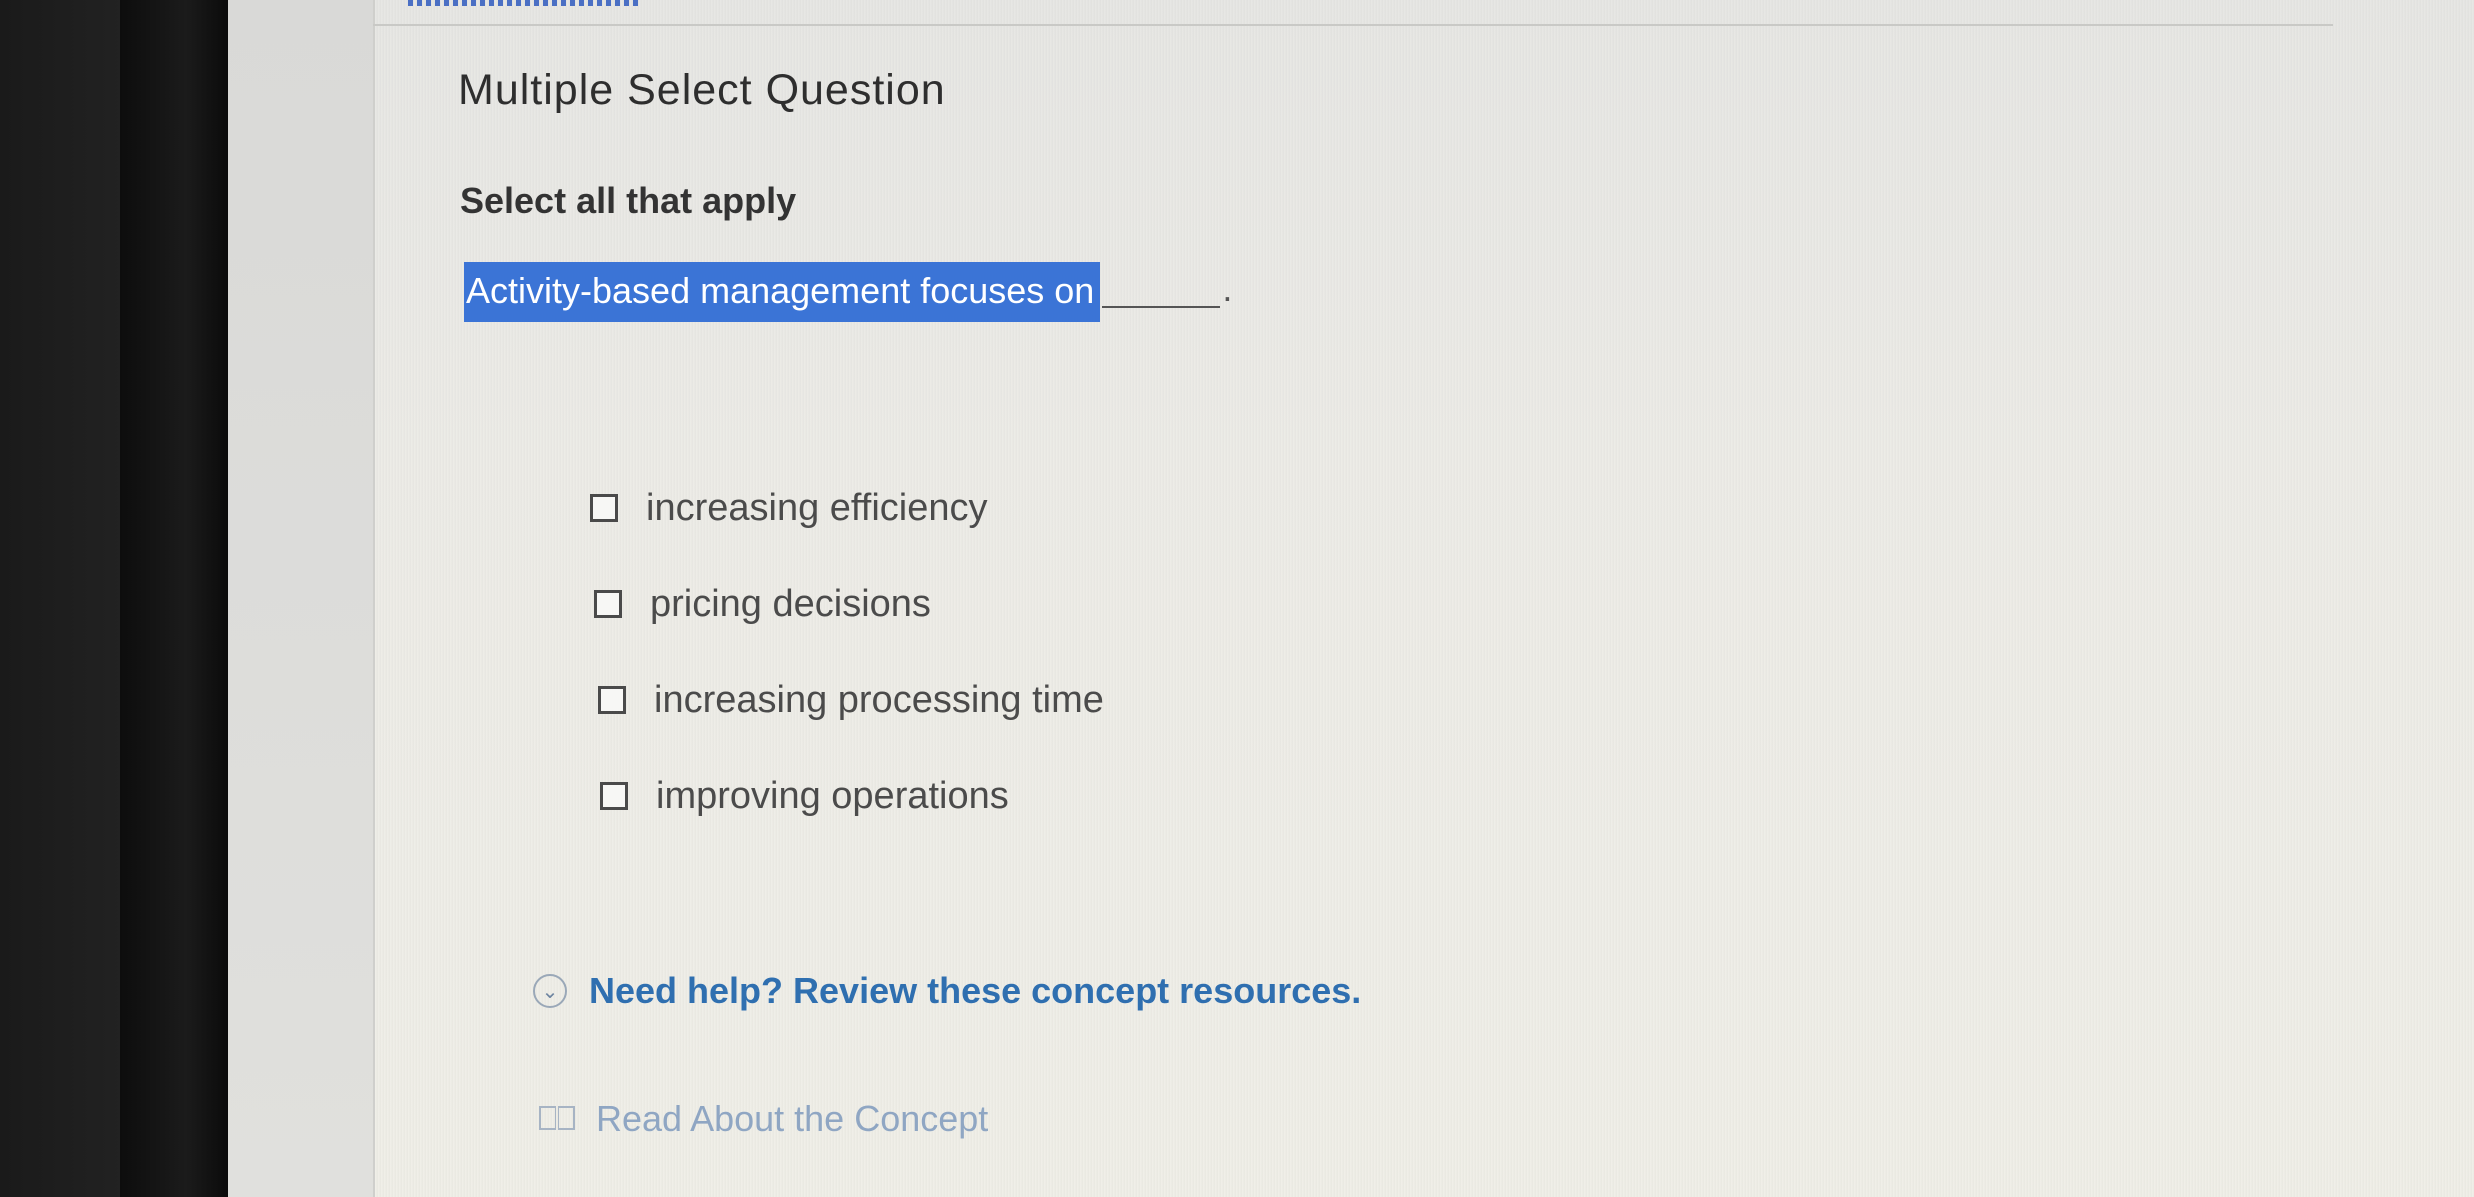 This screenshot has width=2474, height=1197. Describe the element at coordinates (782, 292) in the screenshot. I see `question-prompt-text: Activity-based management focuses on` at that location.